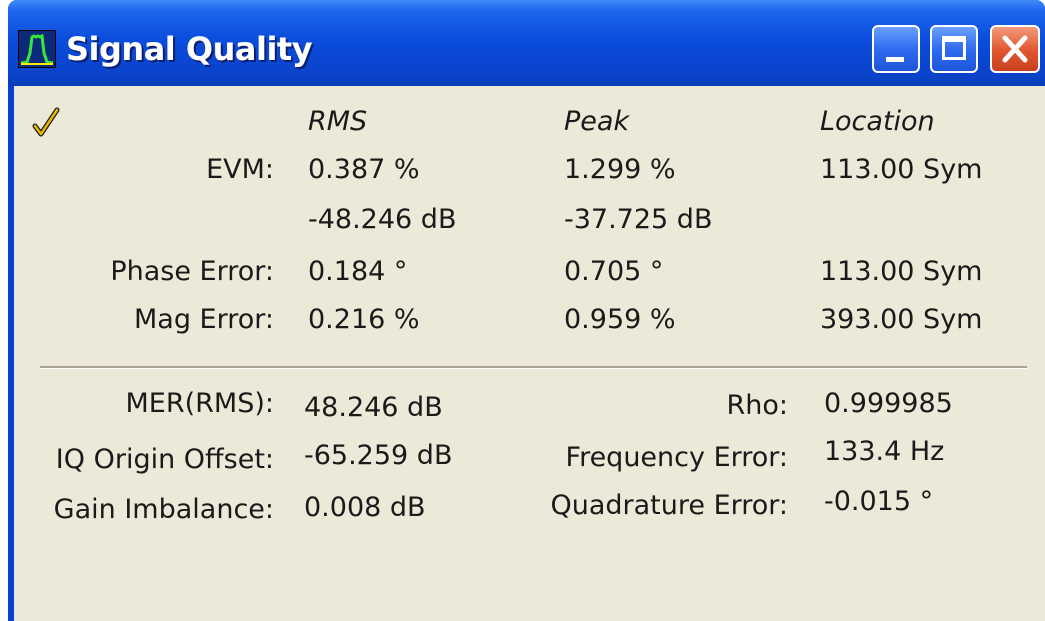  Describe the element at coordinates (614, 271) in the screenshot. I see `phase-error-peak-value: 0.705 °` at that location.